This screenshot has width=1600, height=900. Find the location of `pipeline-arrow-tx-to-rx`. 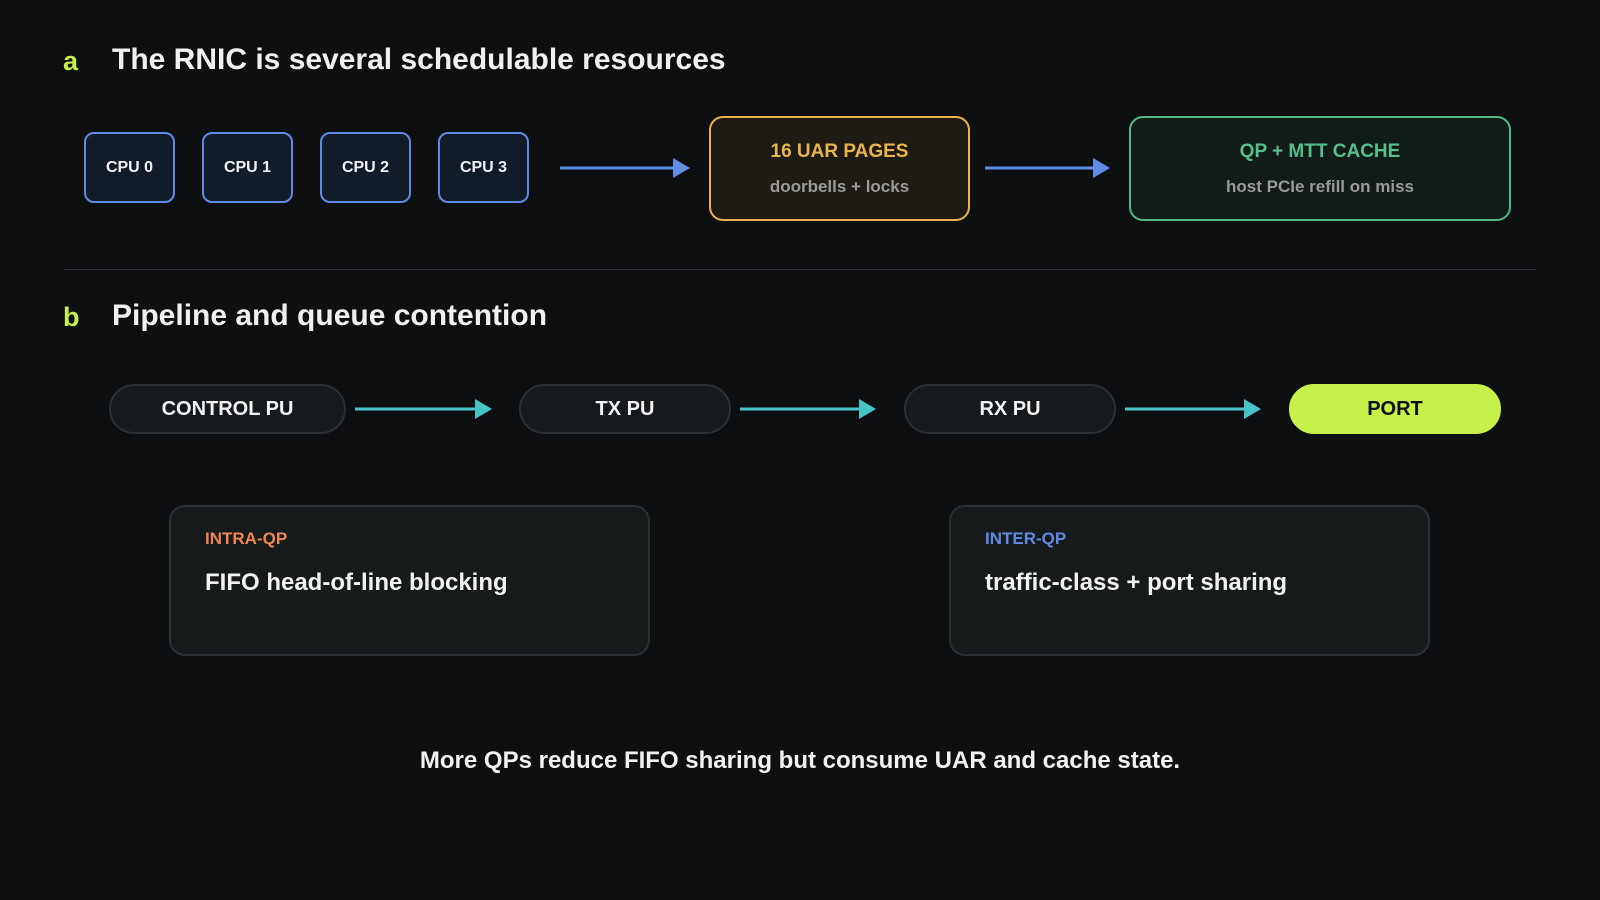

pipeline-arrow-tx-to-rx is located at coordinates (808, 409).